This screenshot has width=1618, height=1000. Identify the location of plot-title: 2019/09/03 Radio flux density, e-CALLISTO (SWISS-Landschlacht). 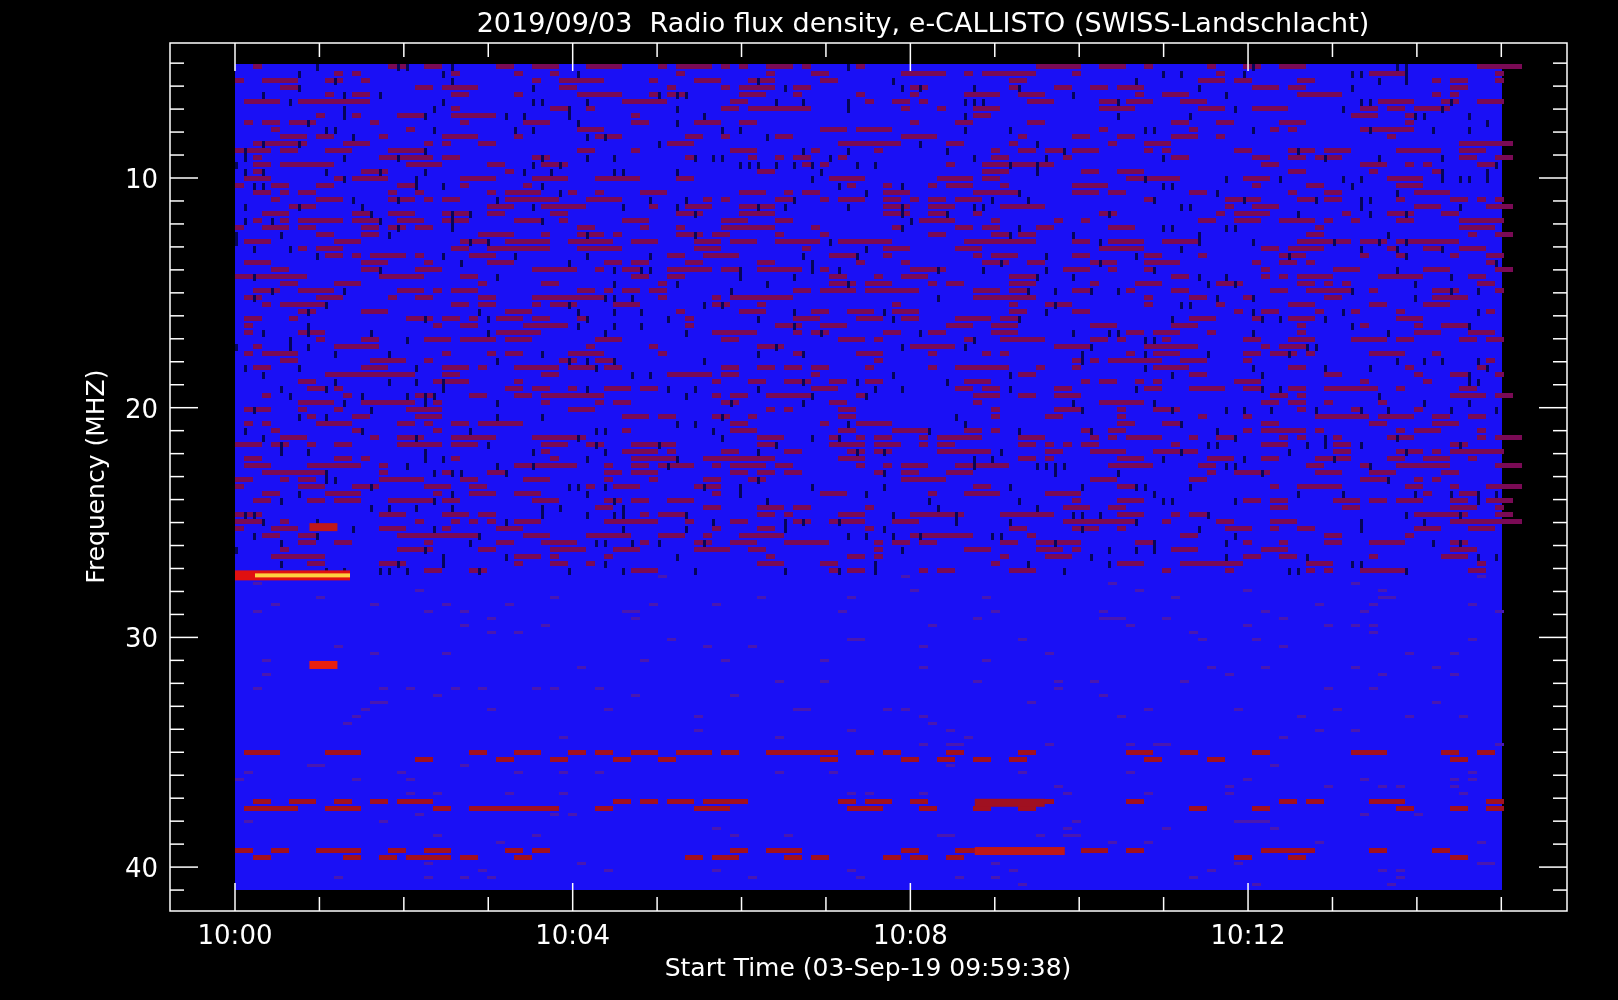
(923, 22).